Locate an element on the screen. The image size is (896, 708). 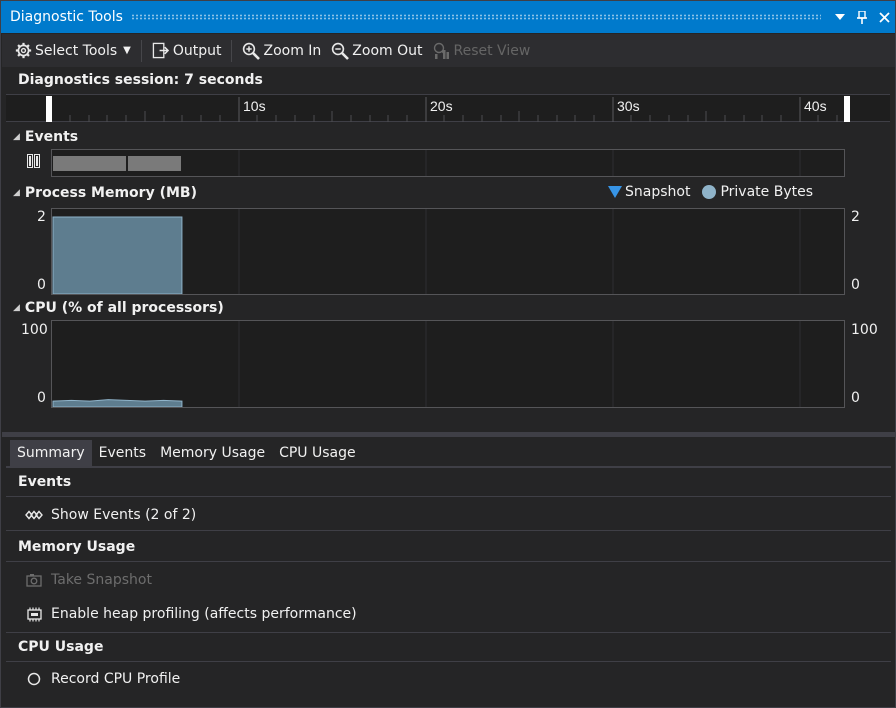
reset-view-label: Reset View is located at coordinates (492, 50).